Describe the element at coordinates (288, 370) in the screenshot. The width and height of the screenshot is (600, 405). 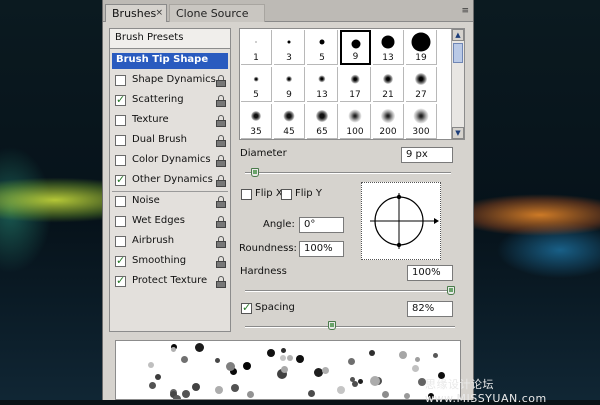
I see `brush-stroke-preview` at that location.